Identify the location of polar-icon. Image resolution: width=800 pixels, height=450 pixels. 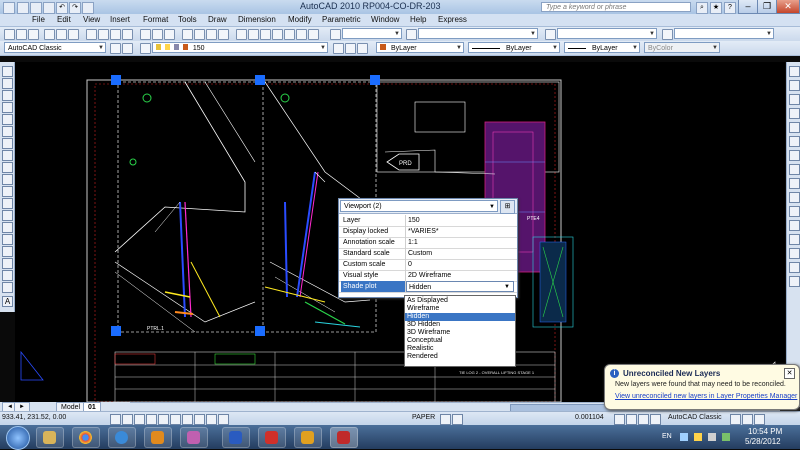
(151, 419).